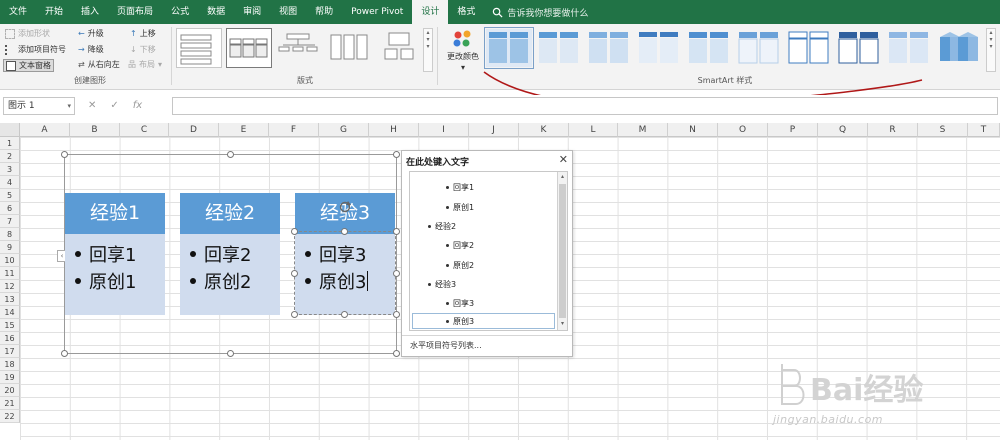 The image size is (1000, 440). I want to click on row-header-20: 20, so click(10, 390).